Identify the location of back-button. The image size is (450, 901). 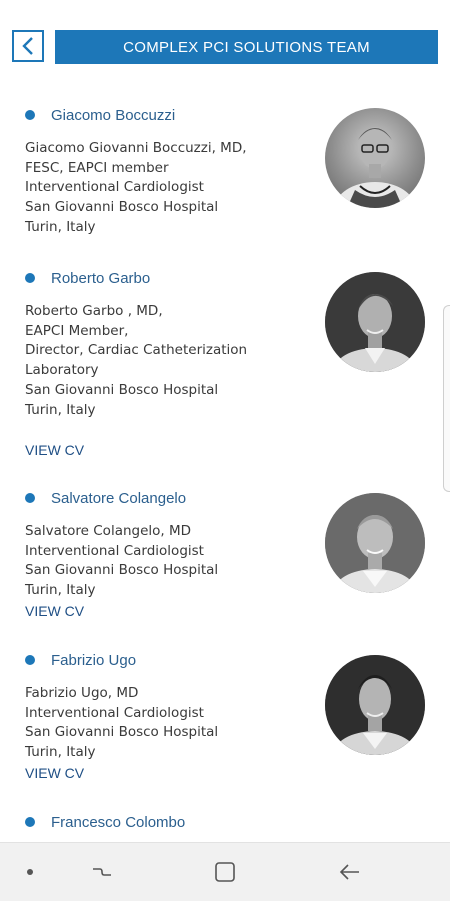
(28, 46).